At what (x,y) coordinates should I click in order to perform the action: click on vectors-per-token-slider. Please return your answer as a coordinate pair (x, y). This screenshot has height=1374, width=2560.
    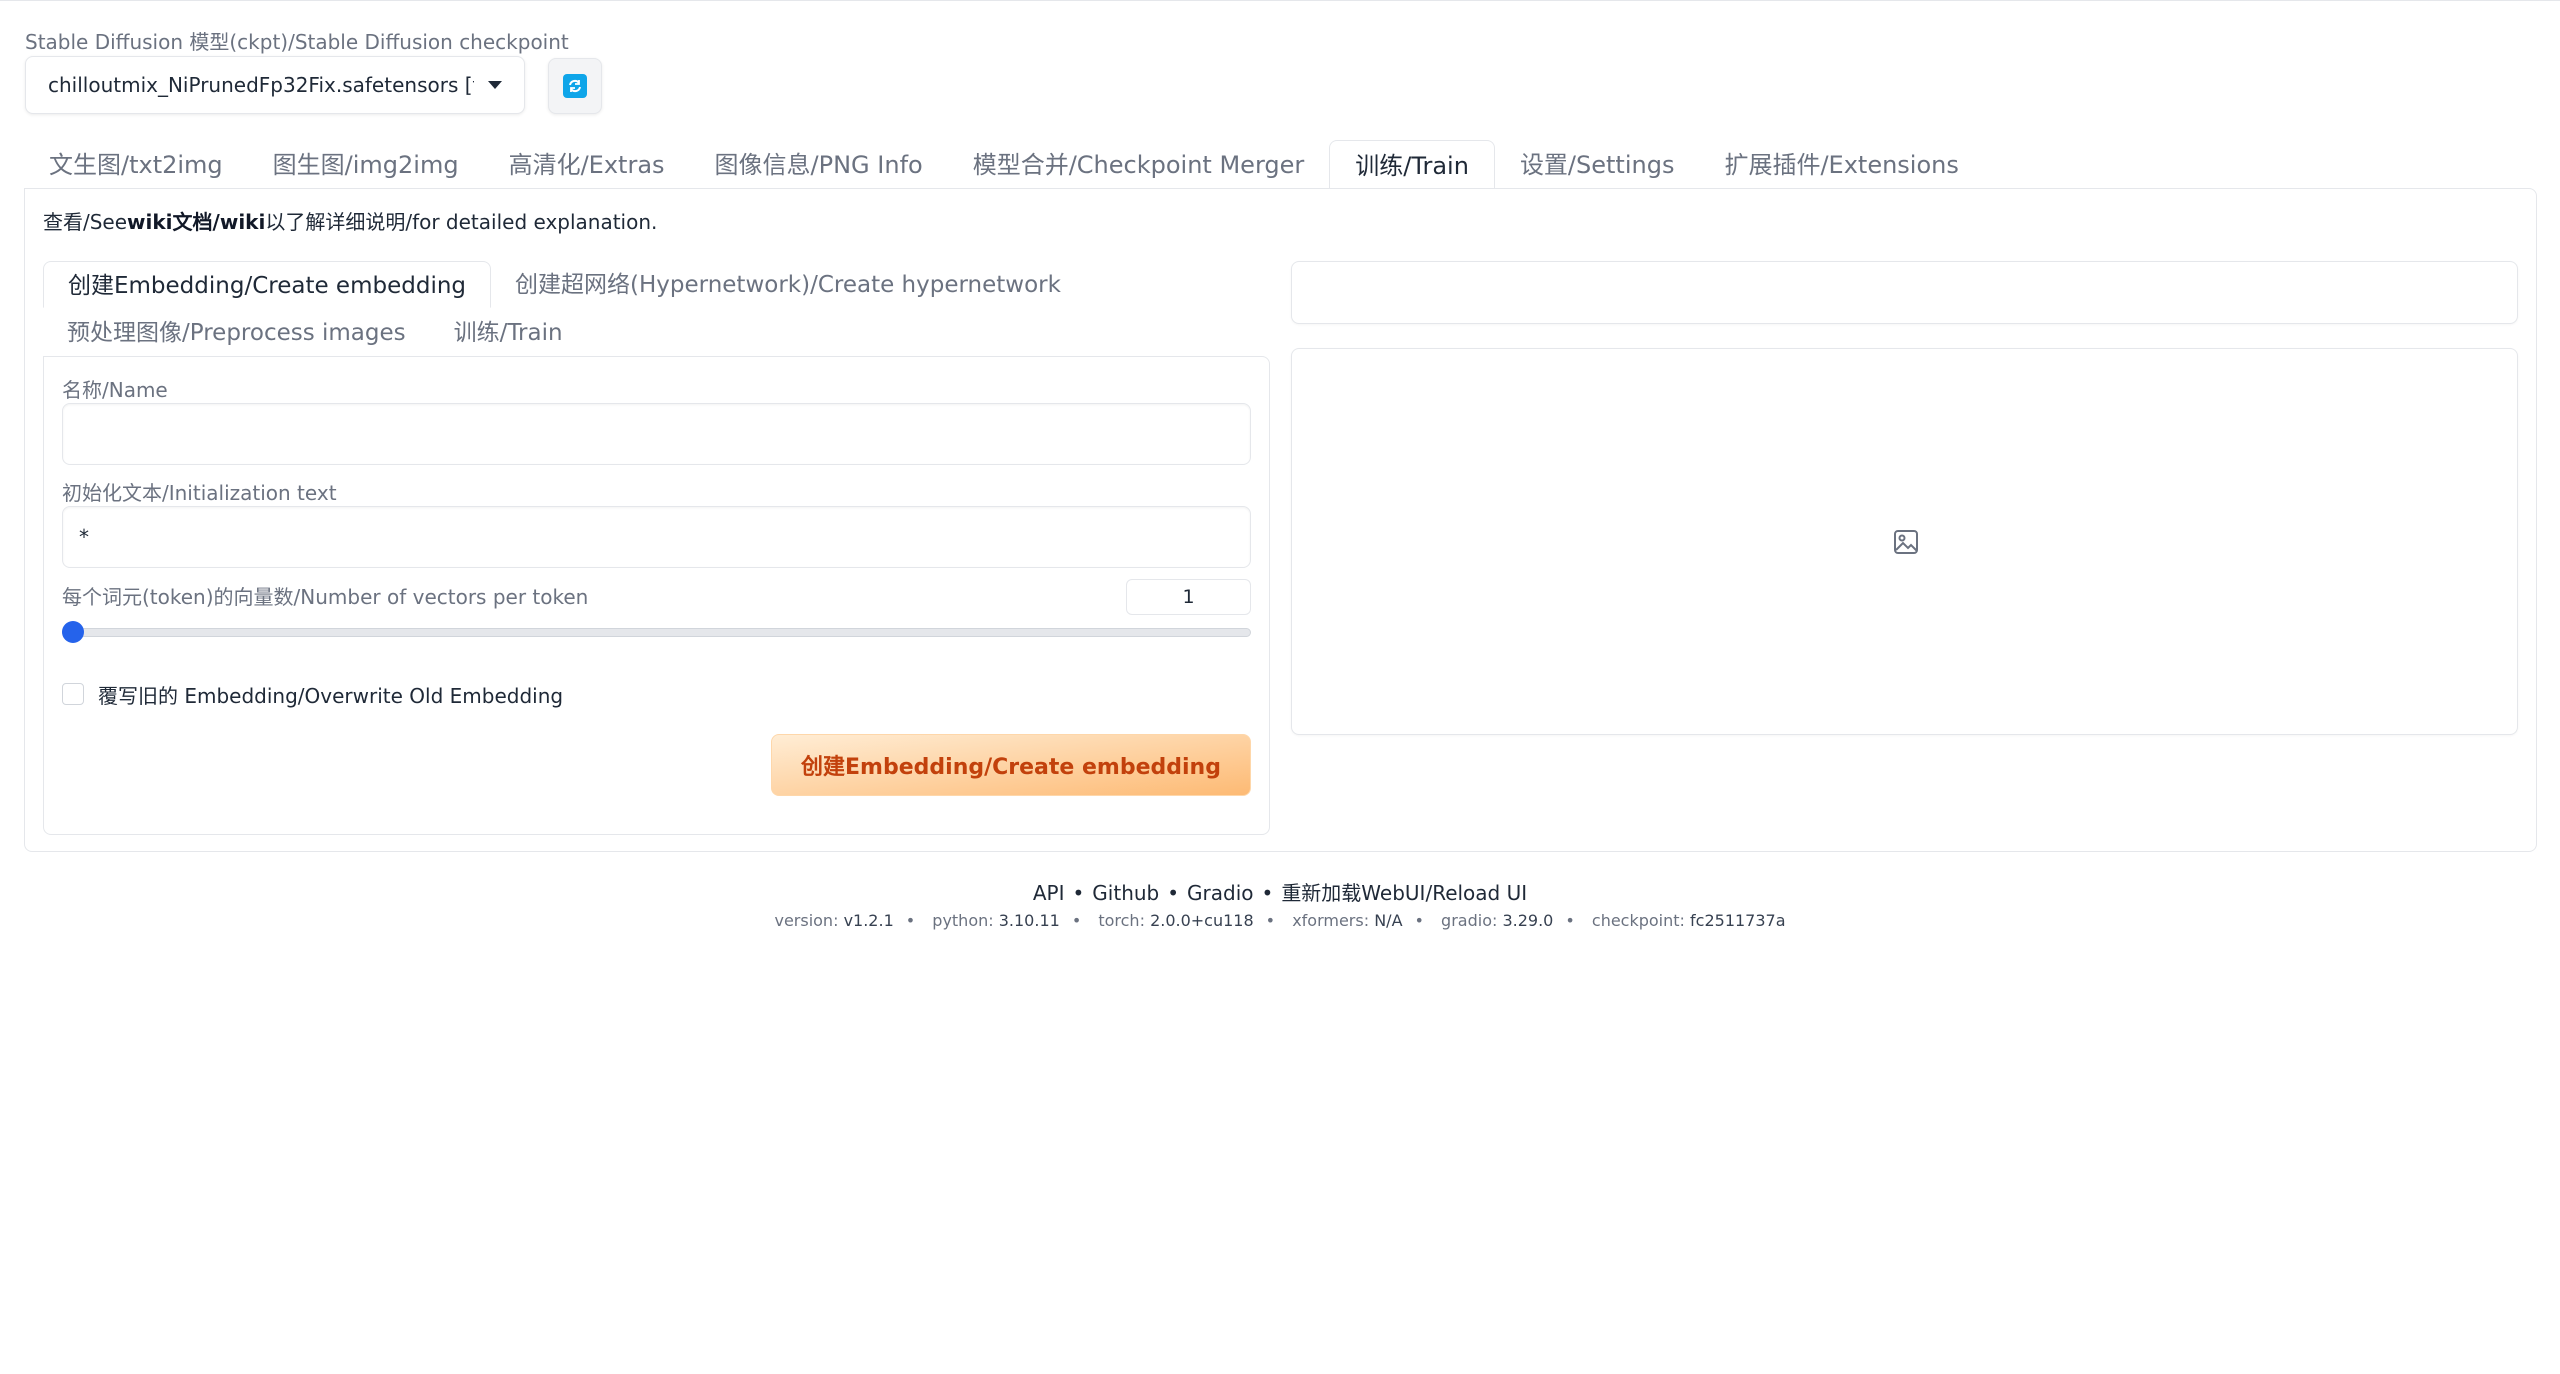
    Looking at the image, I should click on (656, 632).